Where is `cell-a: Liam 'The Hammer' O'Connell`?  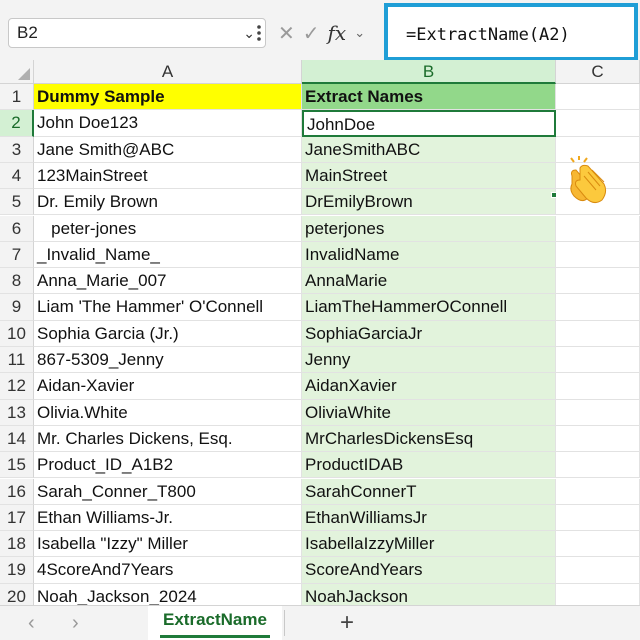 cell-a: Liam 'The Hammer' O'Connell is located at coordinates (168, 307).